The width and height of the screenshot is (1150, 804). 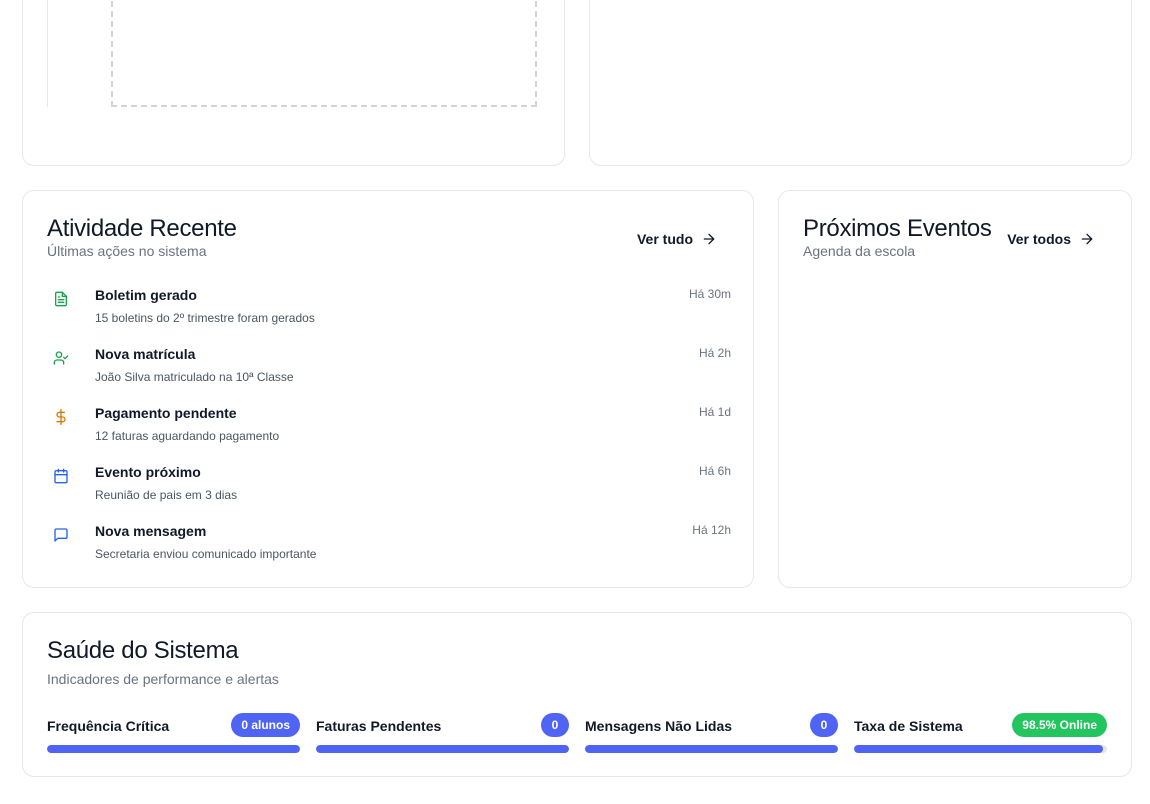 I want to click on metric-unread-messages: Mensagens Não Lidas 0, so click(x=711, y=734).